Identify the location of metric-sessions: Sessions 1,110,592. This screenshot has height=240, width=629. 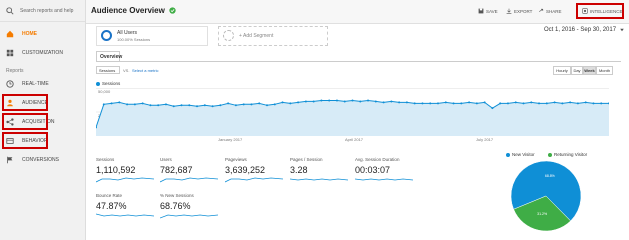
(125, 170).